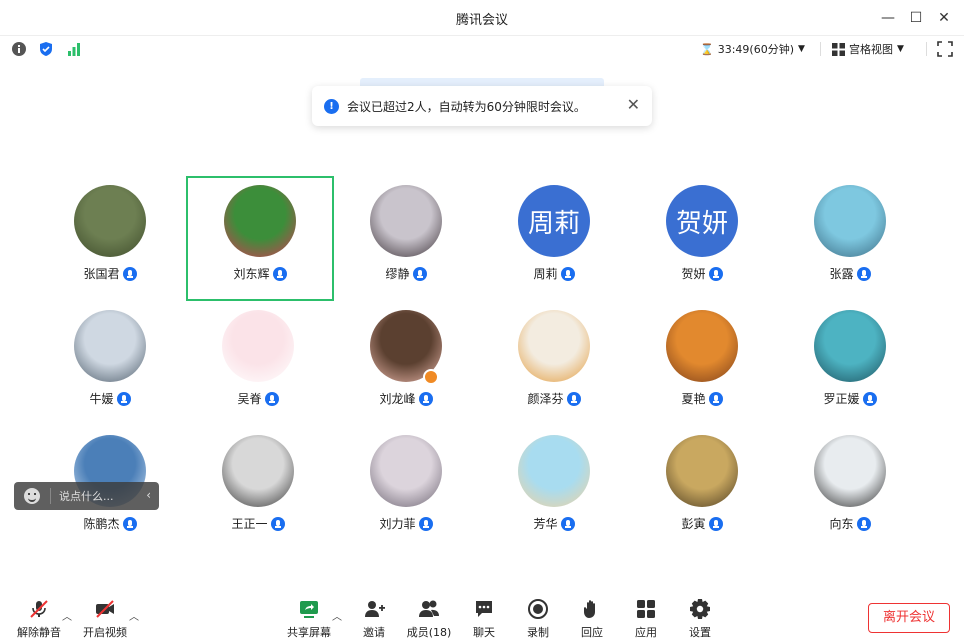 The image size is (964, 644). Describe the element at coordinates (646, 609) in the screenshot. I see `apps-icon` at that location.